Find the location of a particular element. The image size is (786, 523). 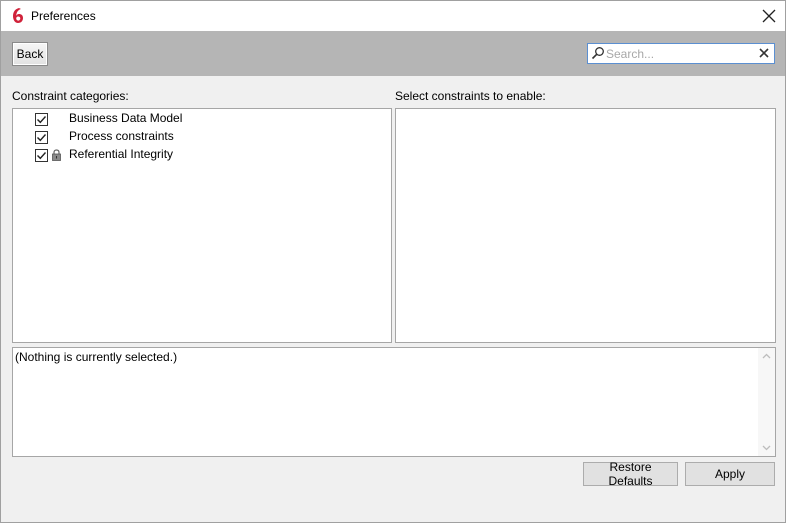

constraint-categories-label: Constraint categories: is located at coordinates (70, 96).